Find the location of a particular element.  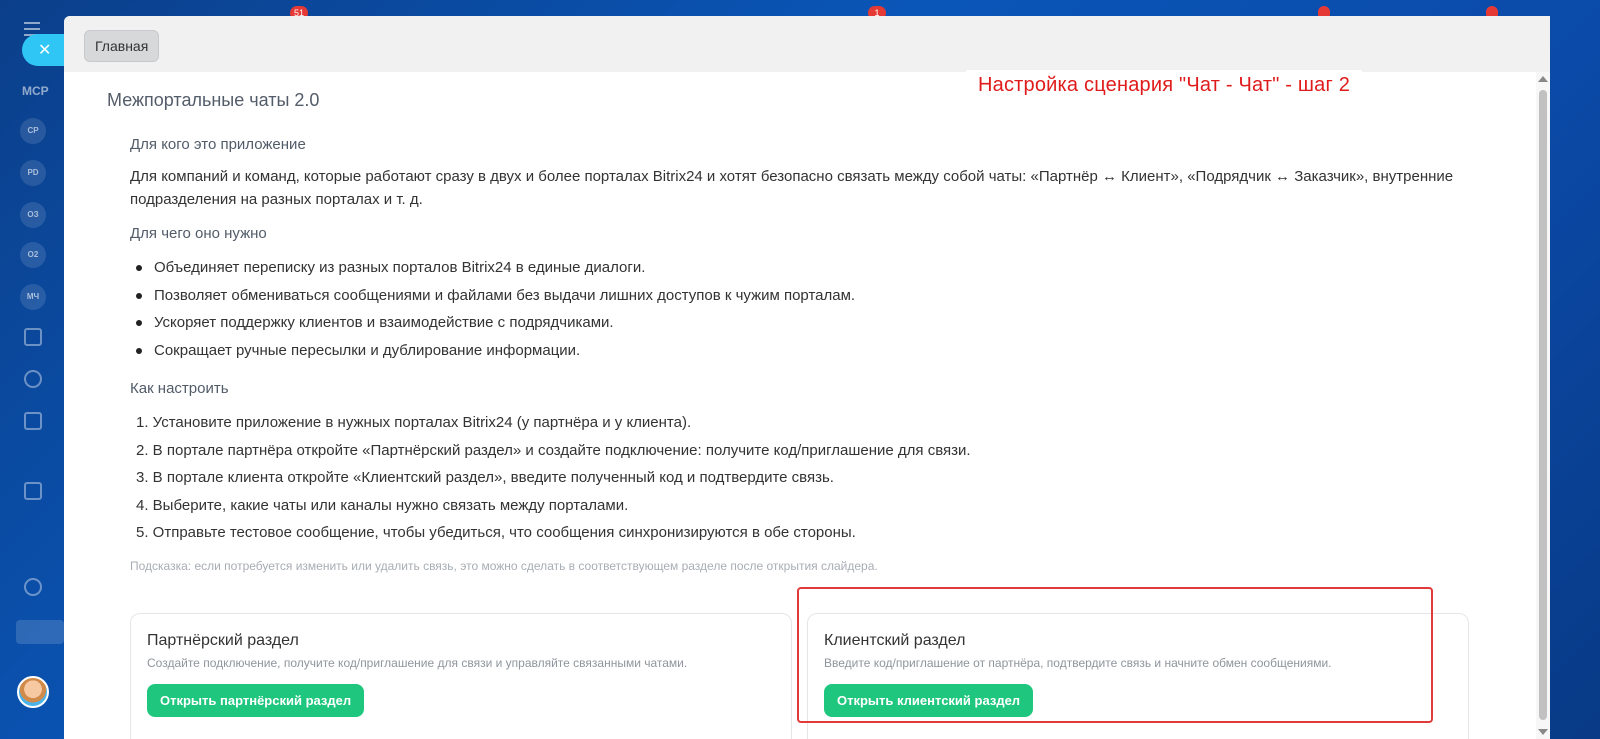

background-bar is located at coordinates (40, 632).